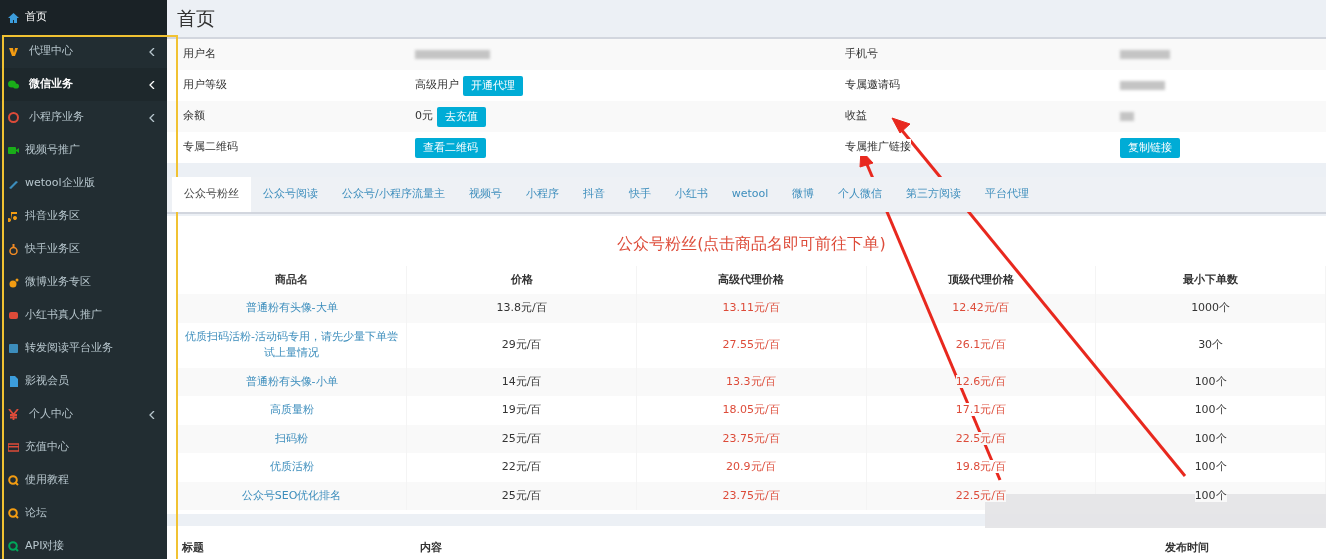  What do you see at coordinates (980, 409) in the screenshot?
I see `table-cell: 17.1元/百` at bounding box center [980, 409].